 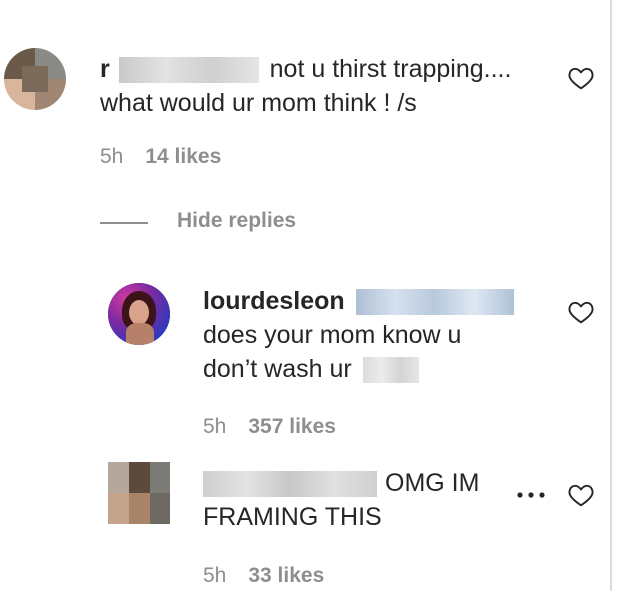 I want to click on reply-meta: 5h 33 likes, so click(x=263, y=576).